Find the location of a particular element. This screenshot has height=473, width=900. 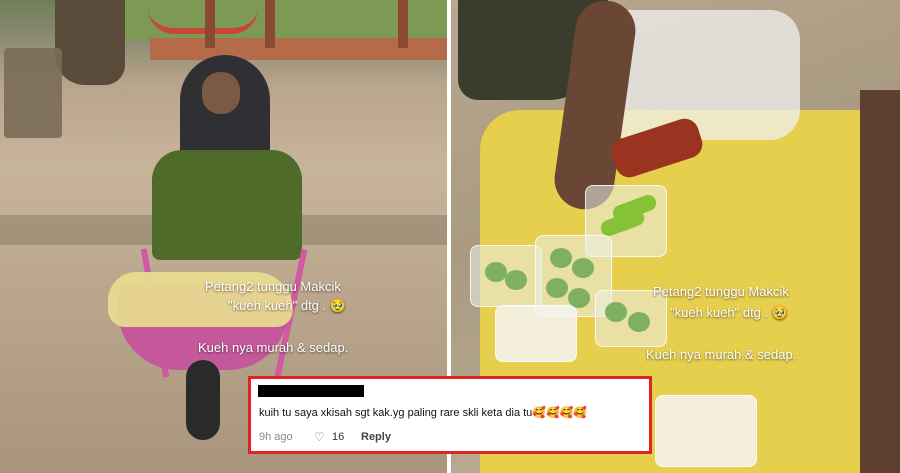

like-count: 16 is located at coordinates (338, 437).